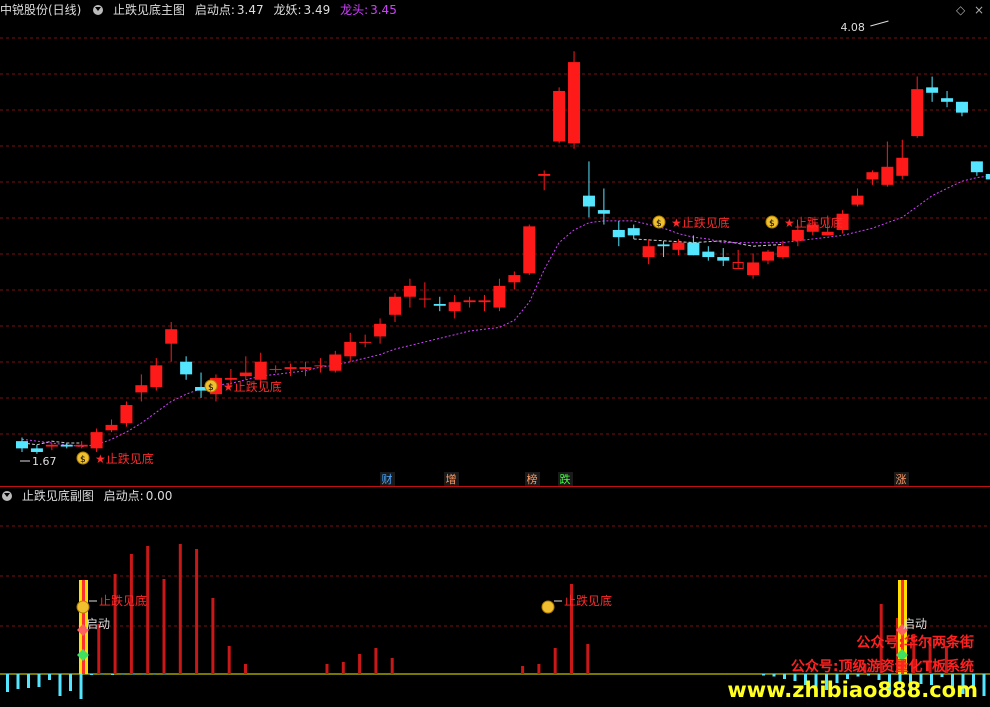 Image resolution: width=990 pixels, height=707 pixels. Describe the element at coordinates (879, 23) in the screenshot. I see `high-pointer` at that location.